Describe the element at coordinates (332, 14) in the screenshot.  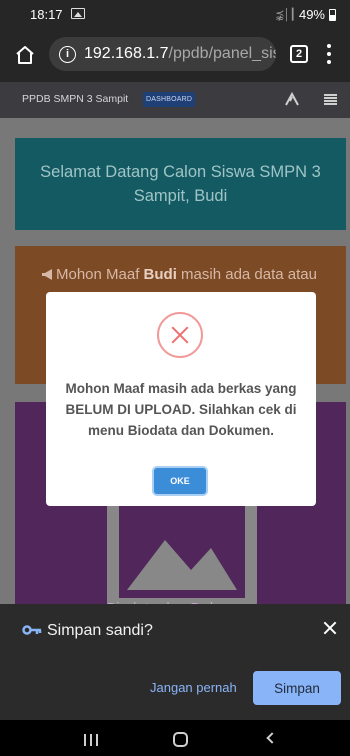
I see `battery-icon` at that location.